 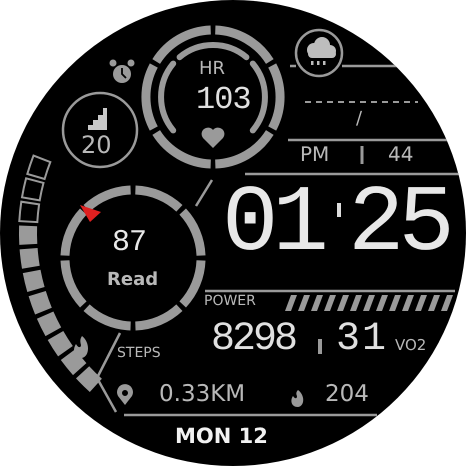 I want to click on leader-line, so click(x=204, y=193).